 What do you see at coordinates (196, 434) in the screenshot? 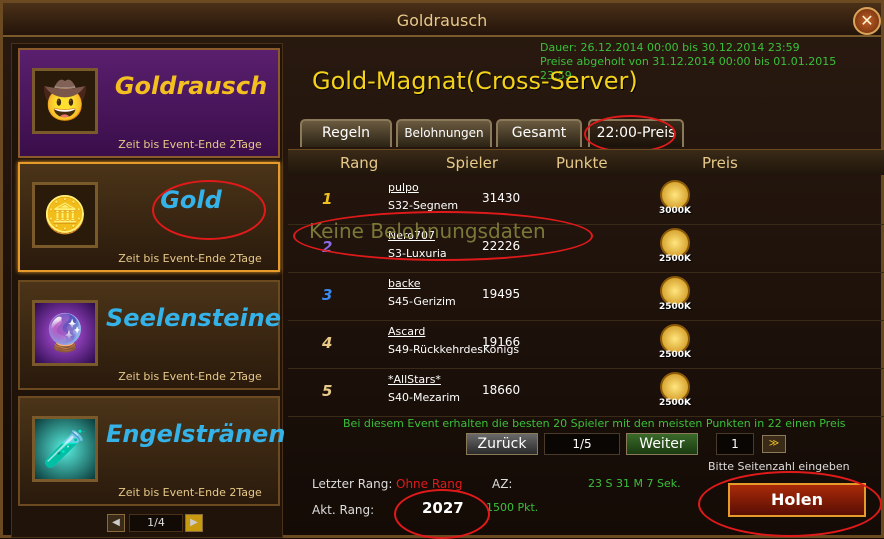
I see `event-card-title: Engelstränen` at bounding box center [196, 434].